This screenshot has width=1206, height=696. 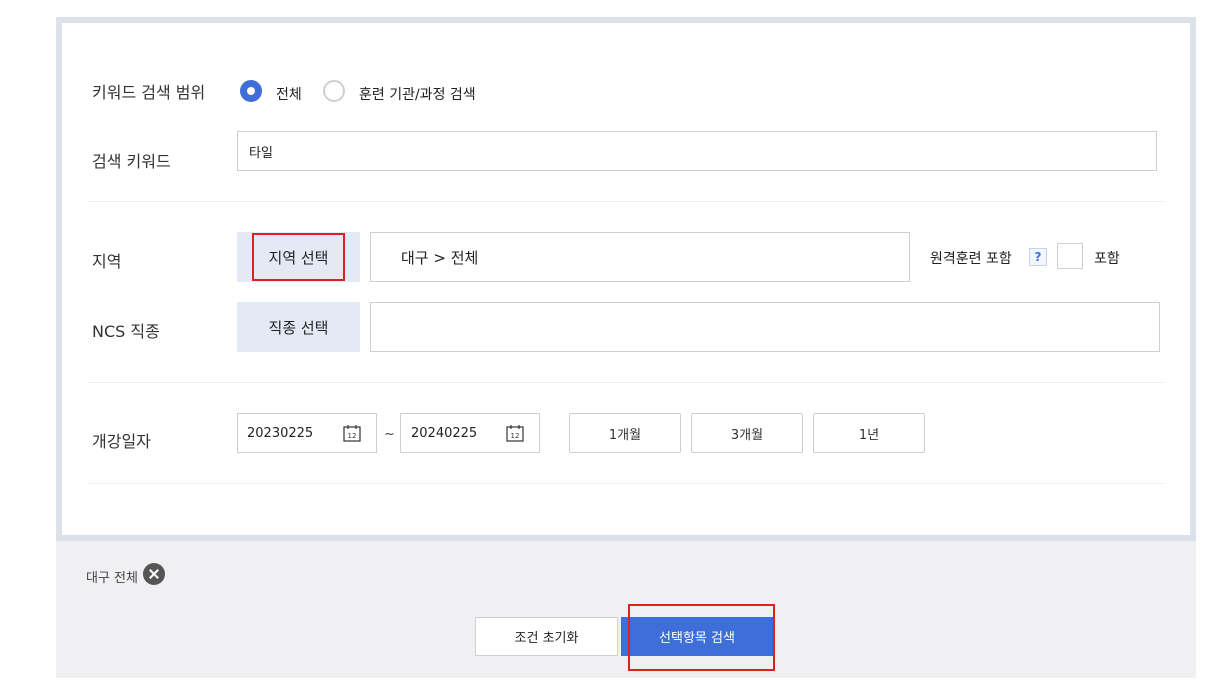 I want to click on help-icon: ?, so click(x=1038, y=257).